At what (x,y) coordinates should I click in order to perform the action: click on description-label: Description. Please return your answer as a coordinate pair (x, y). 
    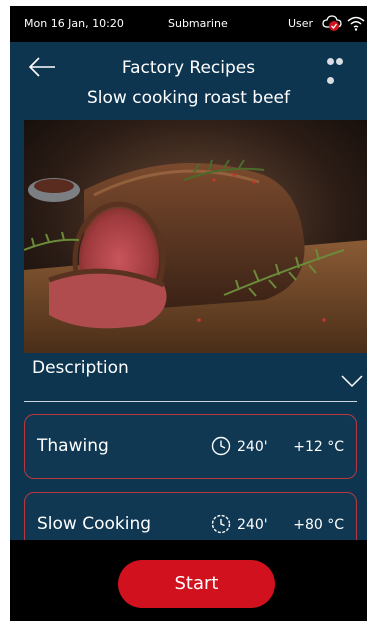
    Looking at the image, I should click on (80, 368).